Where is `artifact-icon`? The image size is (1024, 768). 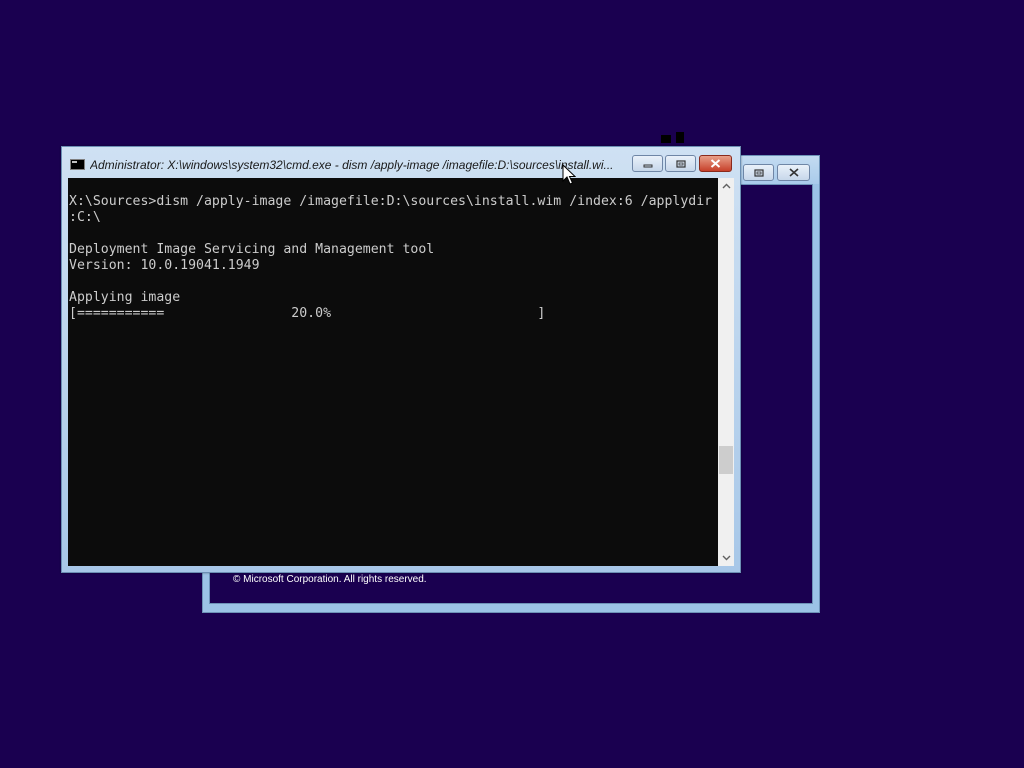
artifact-icon is located at coordinates (672, 137).